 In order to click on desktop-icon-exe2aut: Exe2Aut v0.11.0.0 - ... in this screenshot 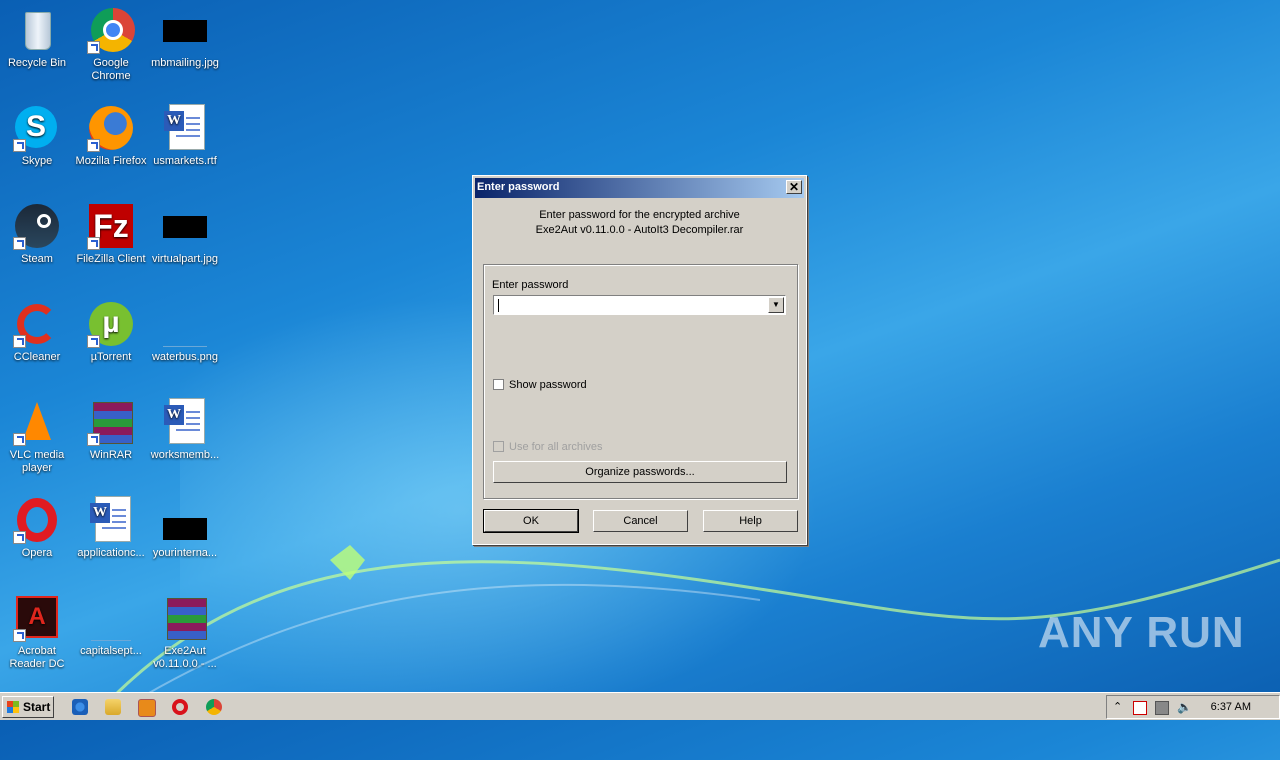, I will do `click(185, 629)`.